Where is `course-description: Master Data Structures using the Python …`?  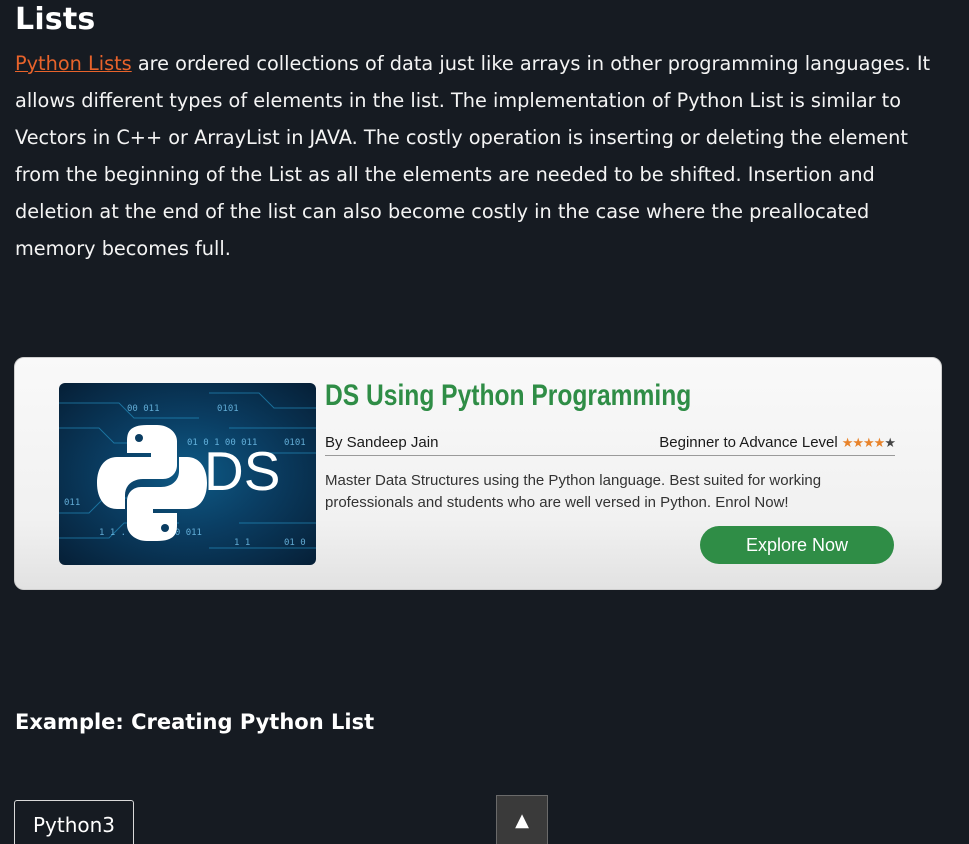 course-description: Master Data Structures using the Python … is located at coordinates (573, 491).